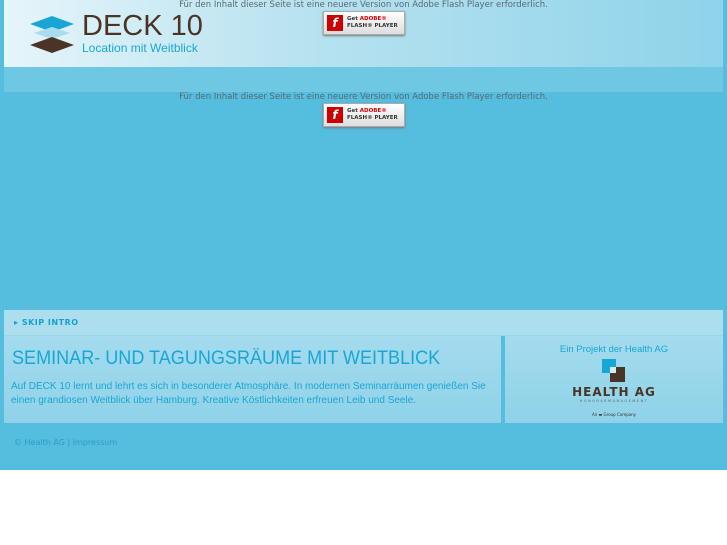  Describe the element at coordinates (142, 26) in the screenshot. I see `logo-title: DECK 10` at that location.